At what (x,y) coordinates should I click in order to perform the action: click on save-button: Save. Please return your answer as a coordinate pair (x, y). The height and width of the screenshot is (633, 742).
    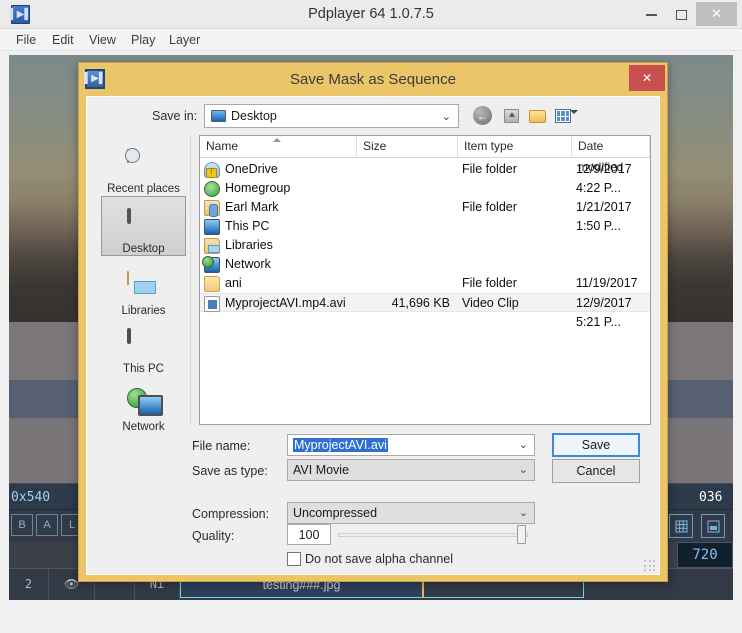
    Looking at the image, I should click on (596, 445).